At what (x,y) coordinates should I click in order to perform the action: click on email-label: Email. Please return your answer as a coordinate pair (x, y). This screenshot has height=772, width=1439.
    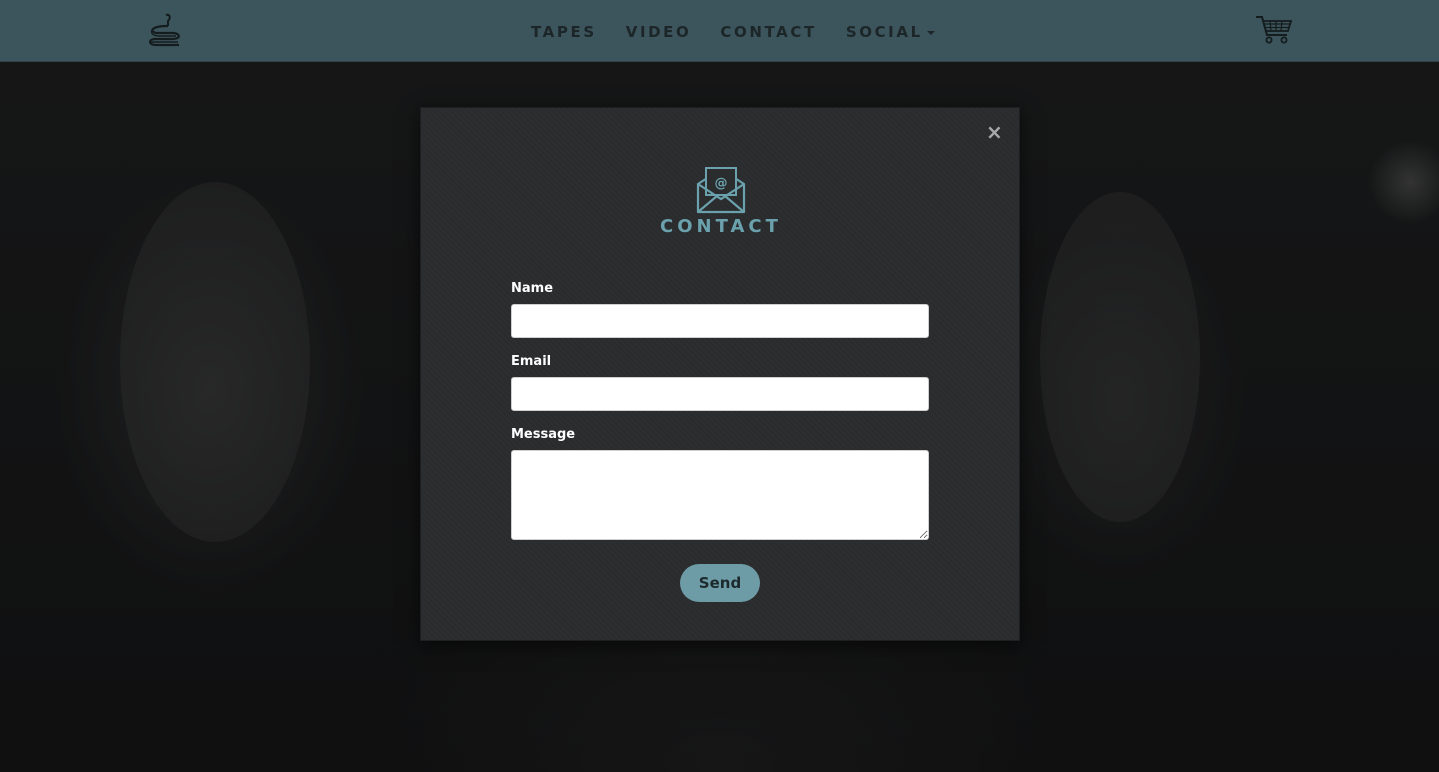
    Looking at the image, I should click on (531, 361).